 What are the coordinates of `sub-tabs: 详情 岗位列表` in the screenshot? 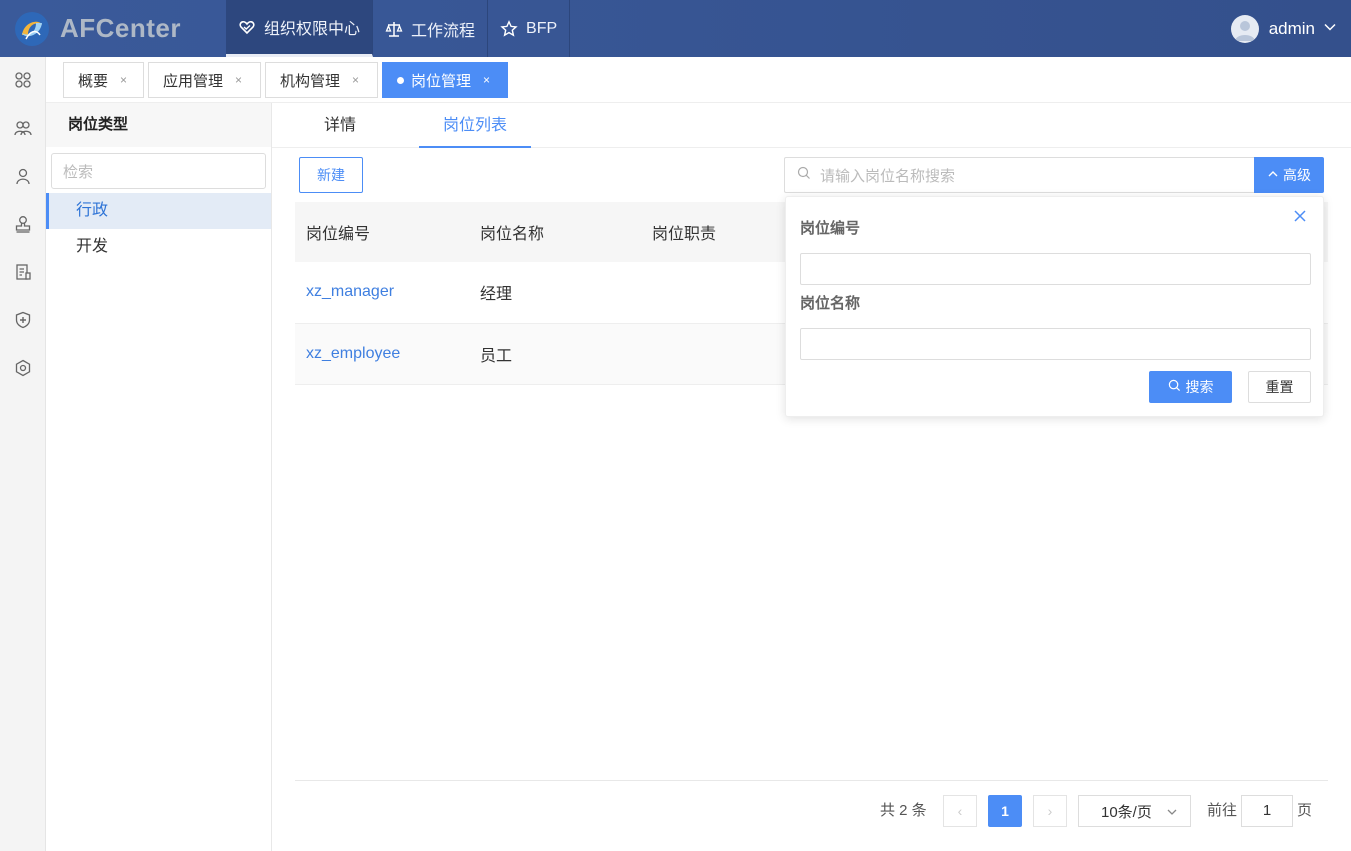 It's located at (811, 125).